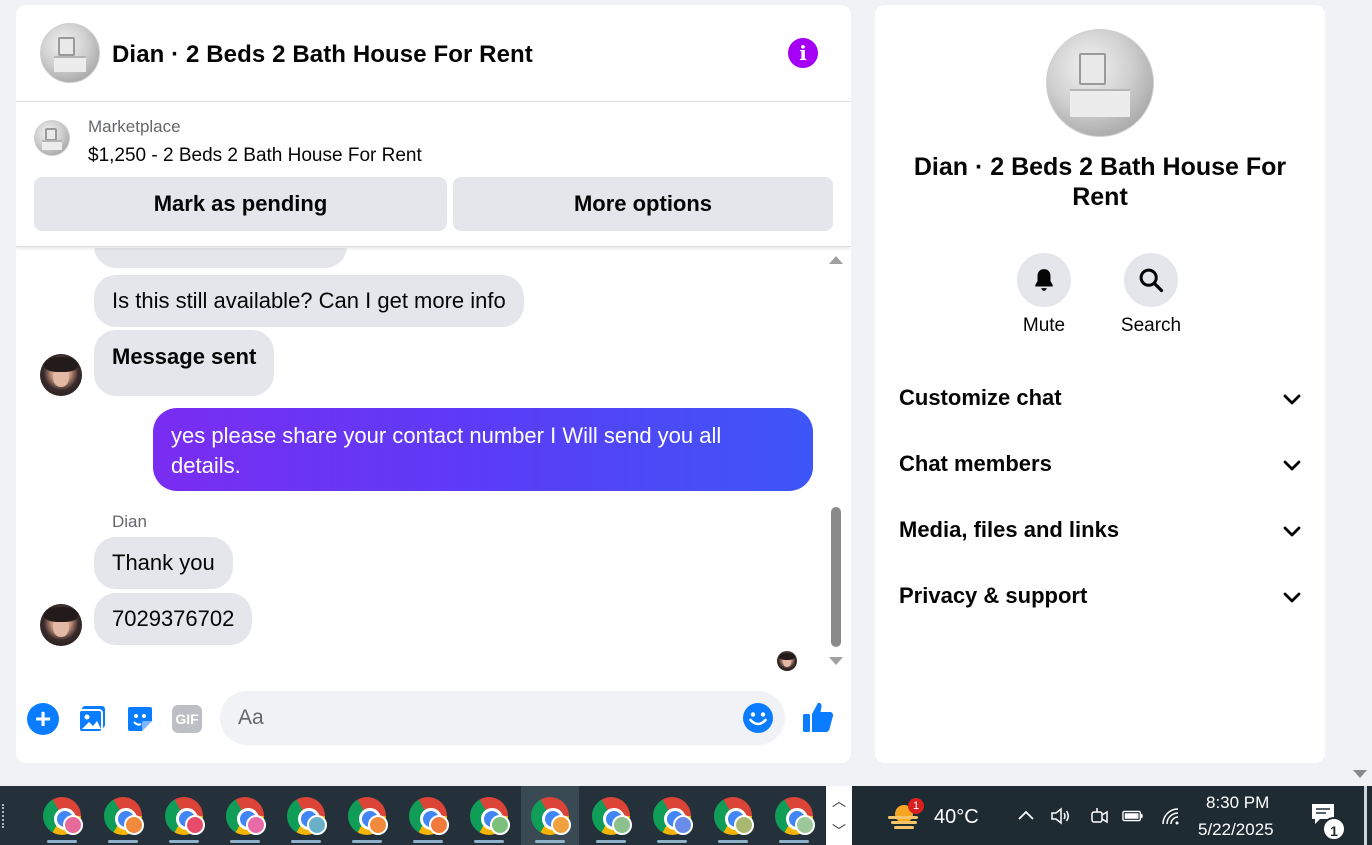  What do you see at coordinates (129, 521) in the screenshot?
I see `sender-name: Dian` at bounding box center [129, 521].